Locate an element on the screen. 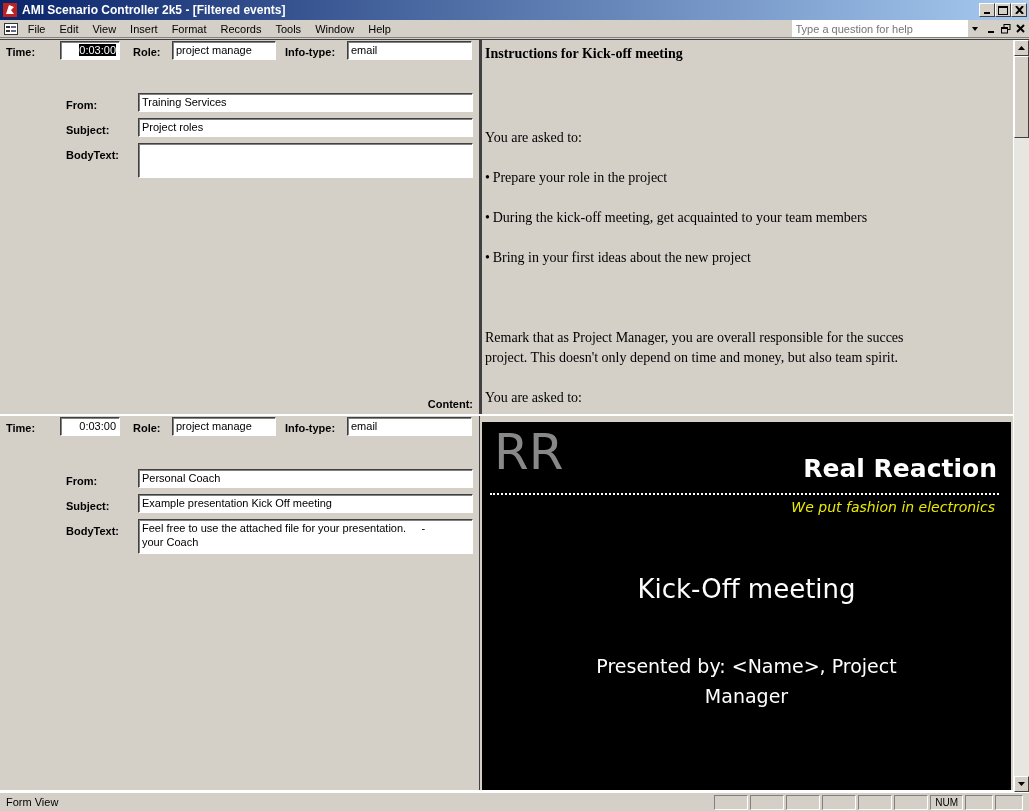 The image size is (1029, 811). menu-item: Format is located at coordinates (189, 28).